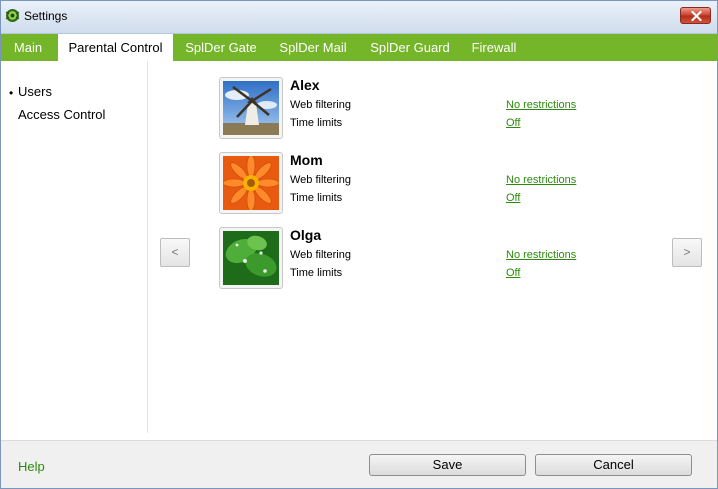 This screenshot has height=489, width=718. What do you see at coordinates (313, 47) in the screenshot?
I see `tab-spider-mail: SplDer Mail` at bounding box center [313, 47].